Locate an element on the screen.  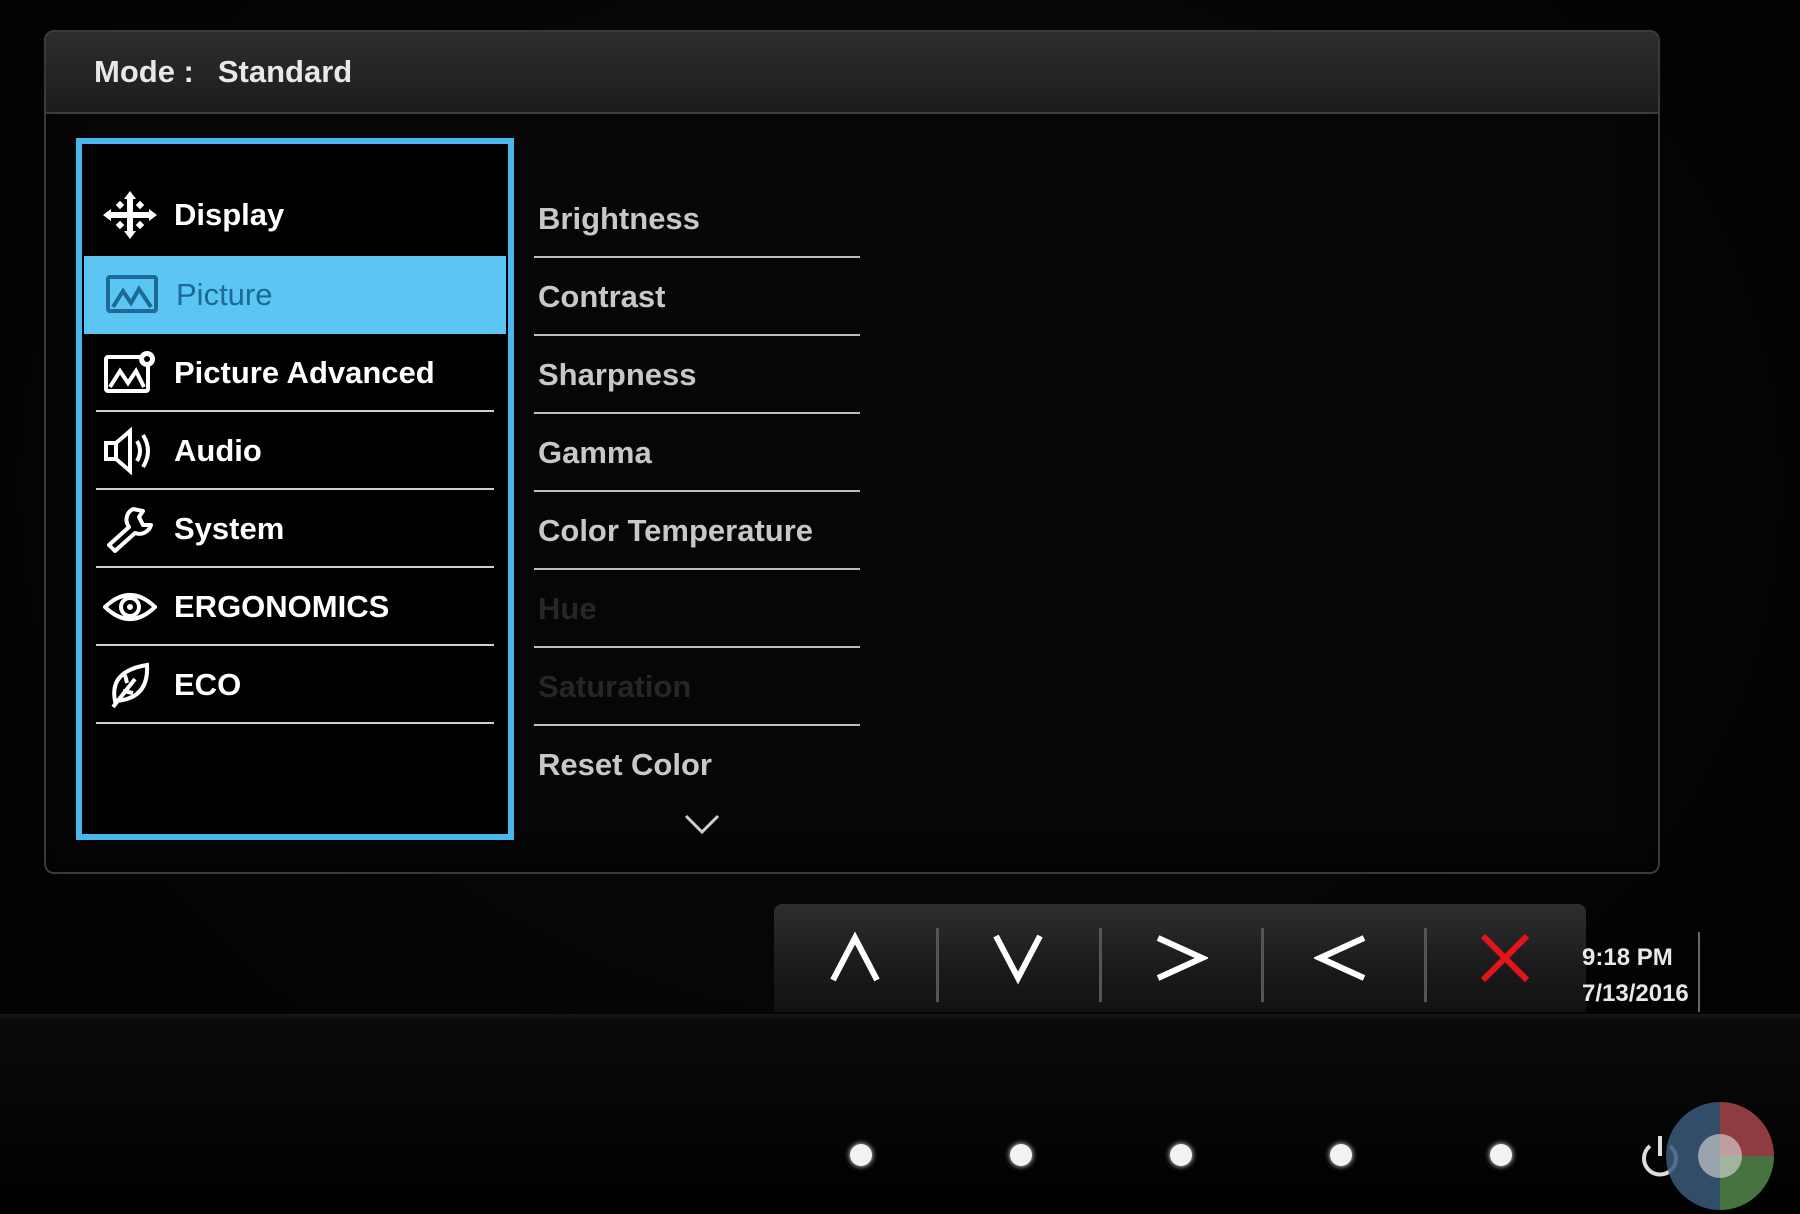
key-left is located at coordinates (1342, 958).